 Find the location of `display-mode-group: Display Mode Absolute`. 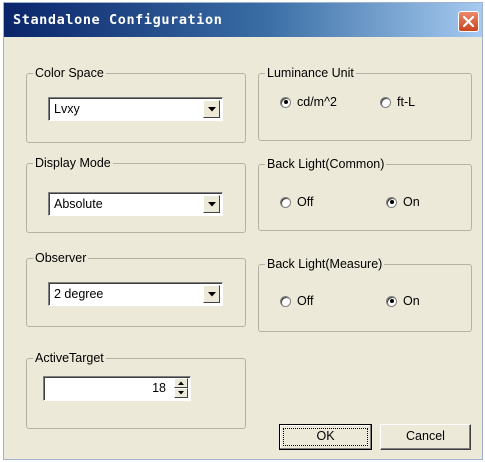

display-mode-group: Display Mode Absolute is located at coordinates (136, 194).